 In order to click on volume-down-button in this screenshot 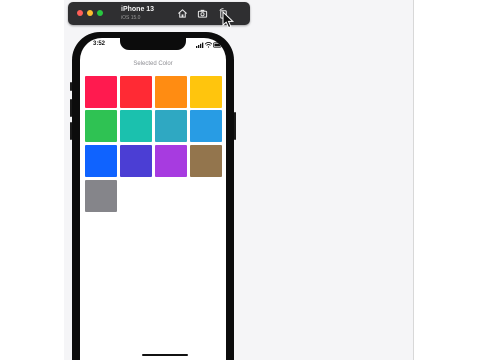, I will do `click(71, 131)`.